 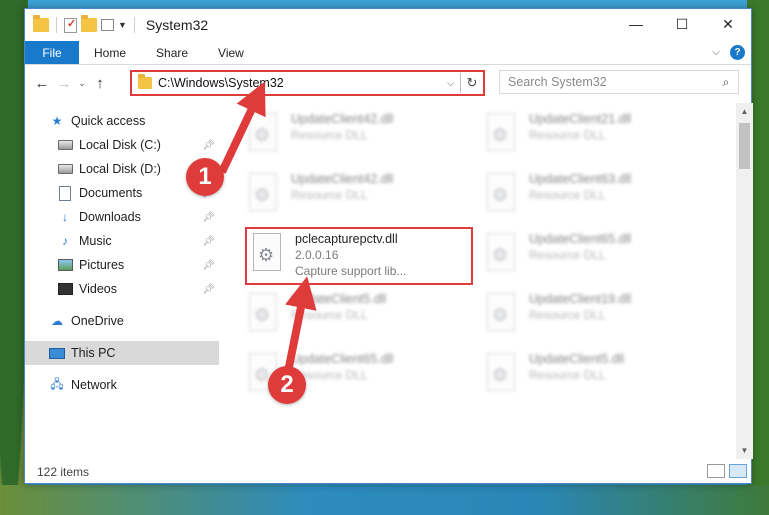 I want to click on file-tile: ⚙ UpdateClient19.dll Resource DLL, so click(x=600, y=316).